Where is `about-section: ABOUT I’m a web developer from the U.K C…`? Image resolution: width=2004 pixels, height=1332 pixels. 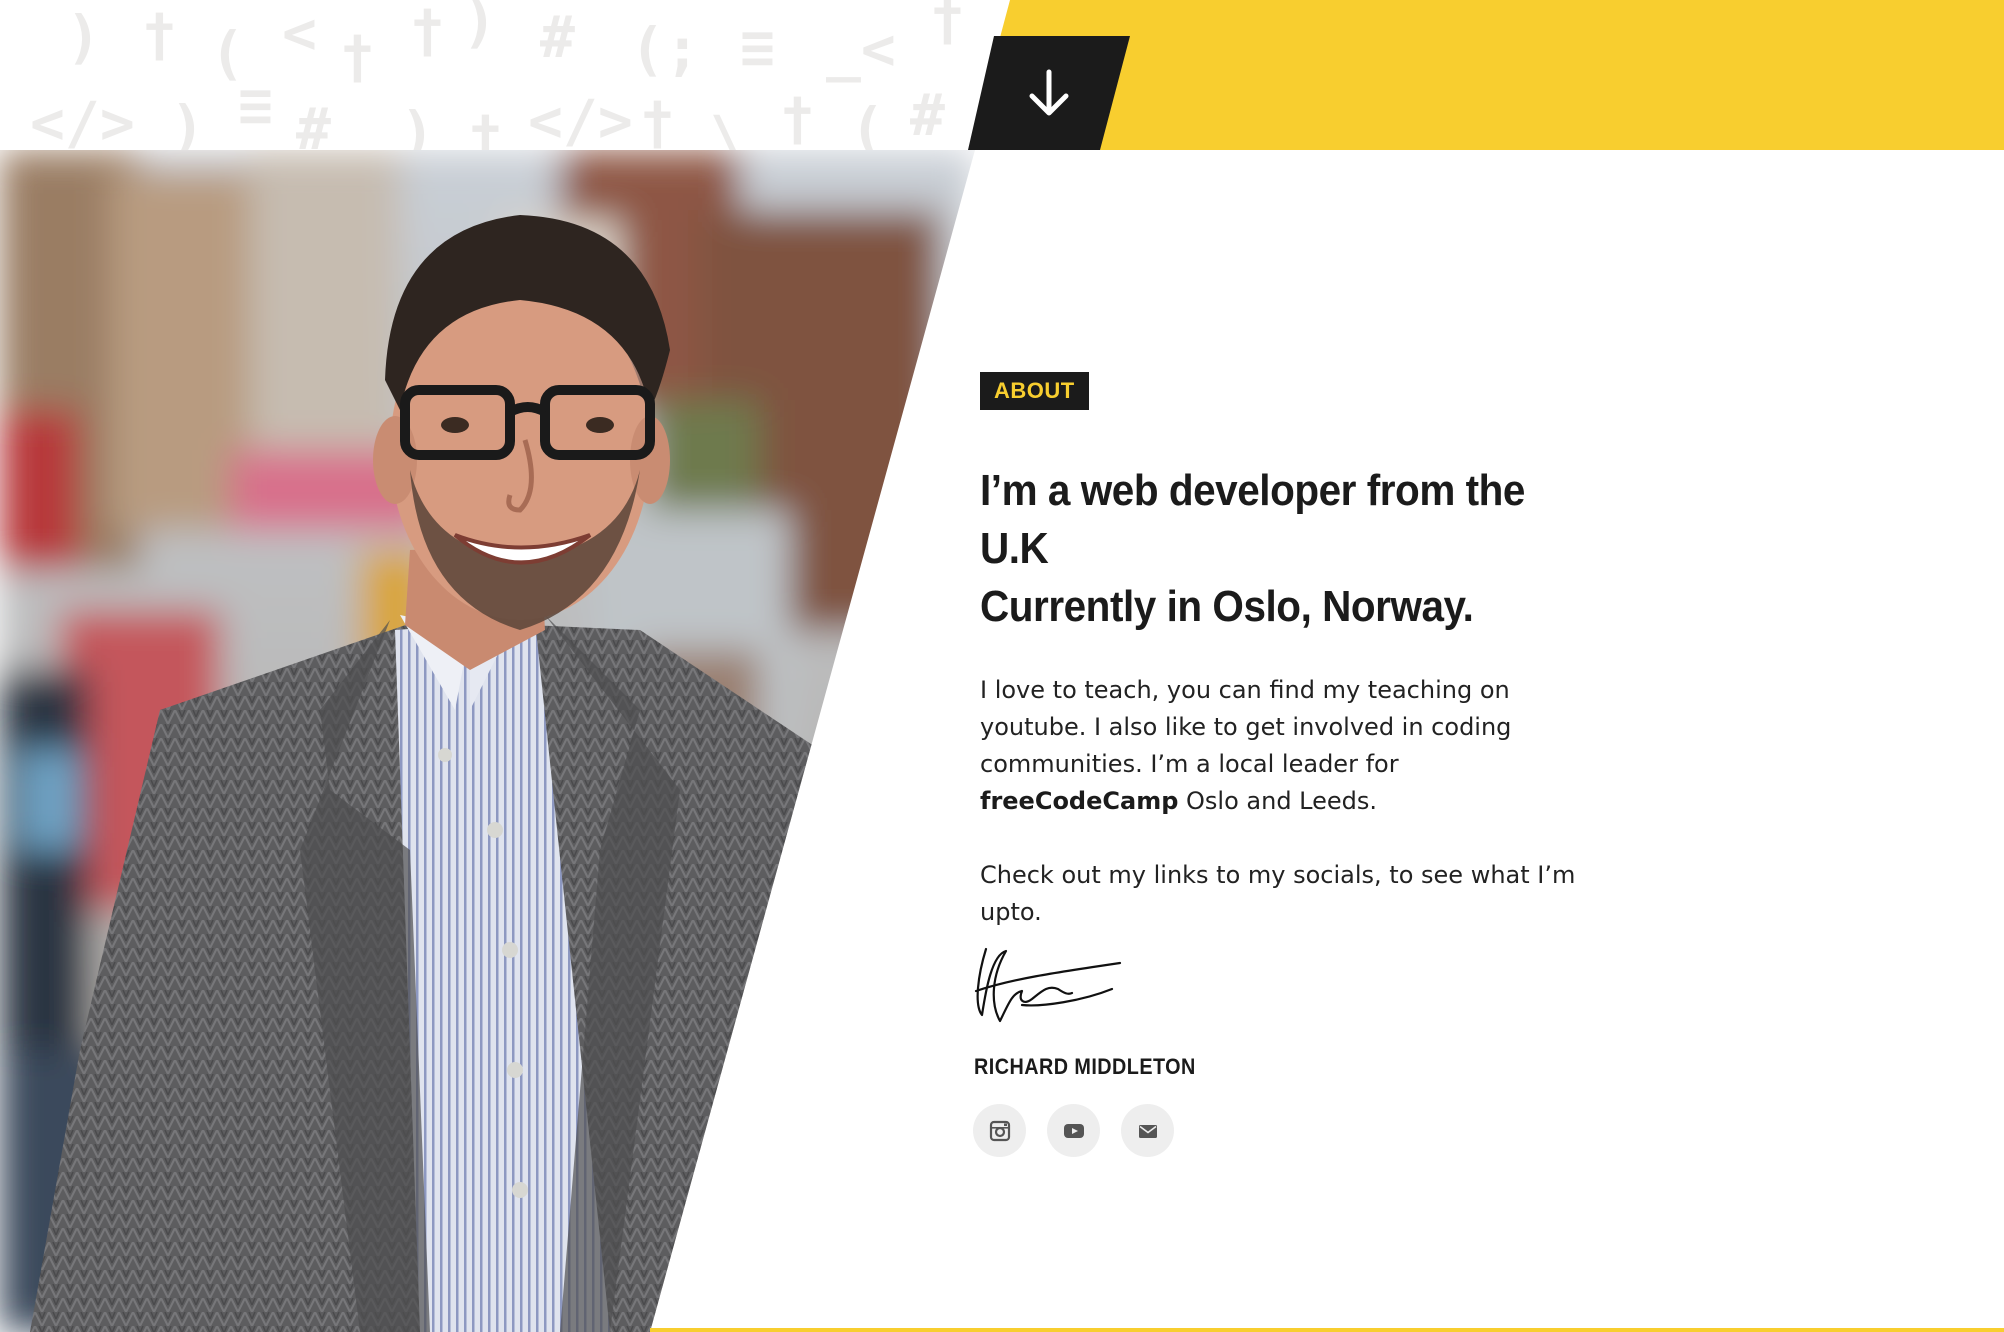
about-section: ABOUT I’m a web developer from the U.K C… is located at coordinates (1280, 651).